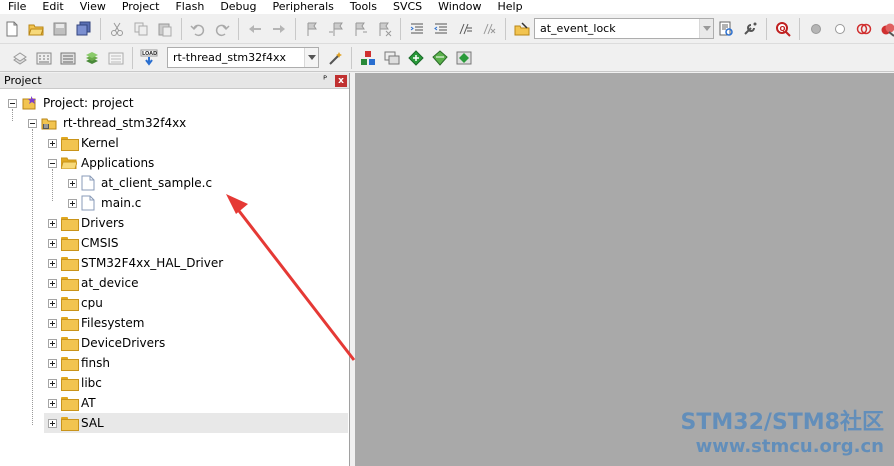 The width and height of the screenshot is (894, 466). I want to click on tree-group-devicedrivers: DeviceDrivers, so click(106, 343).